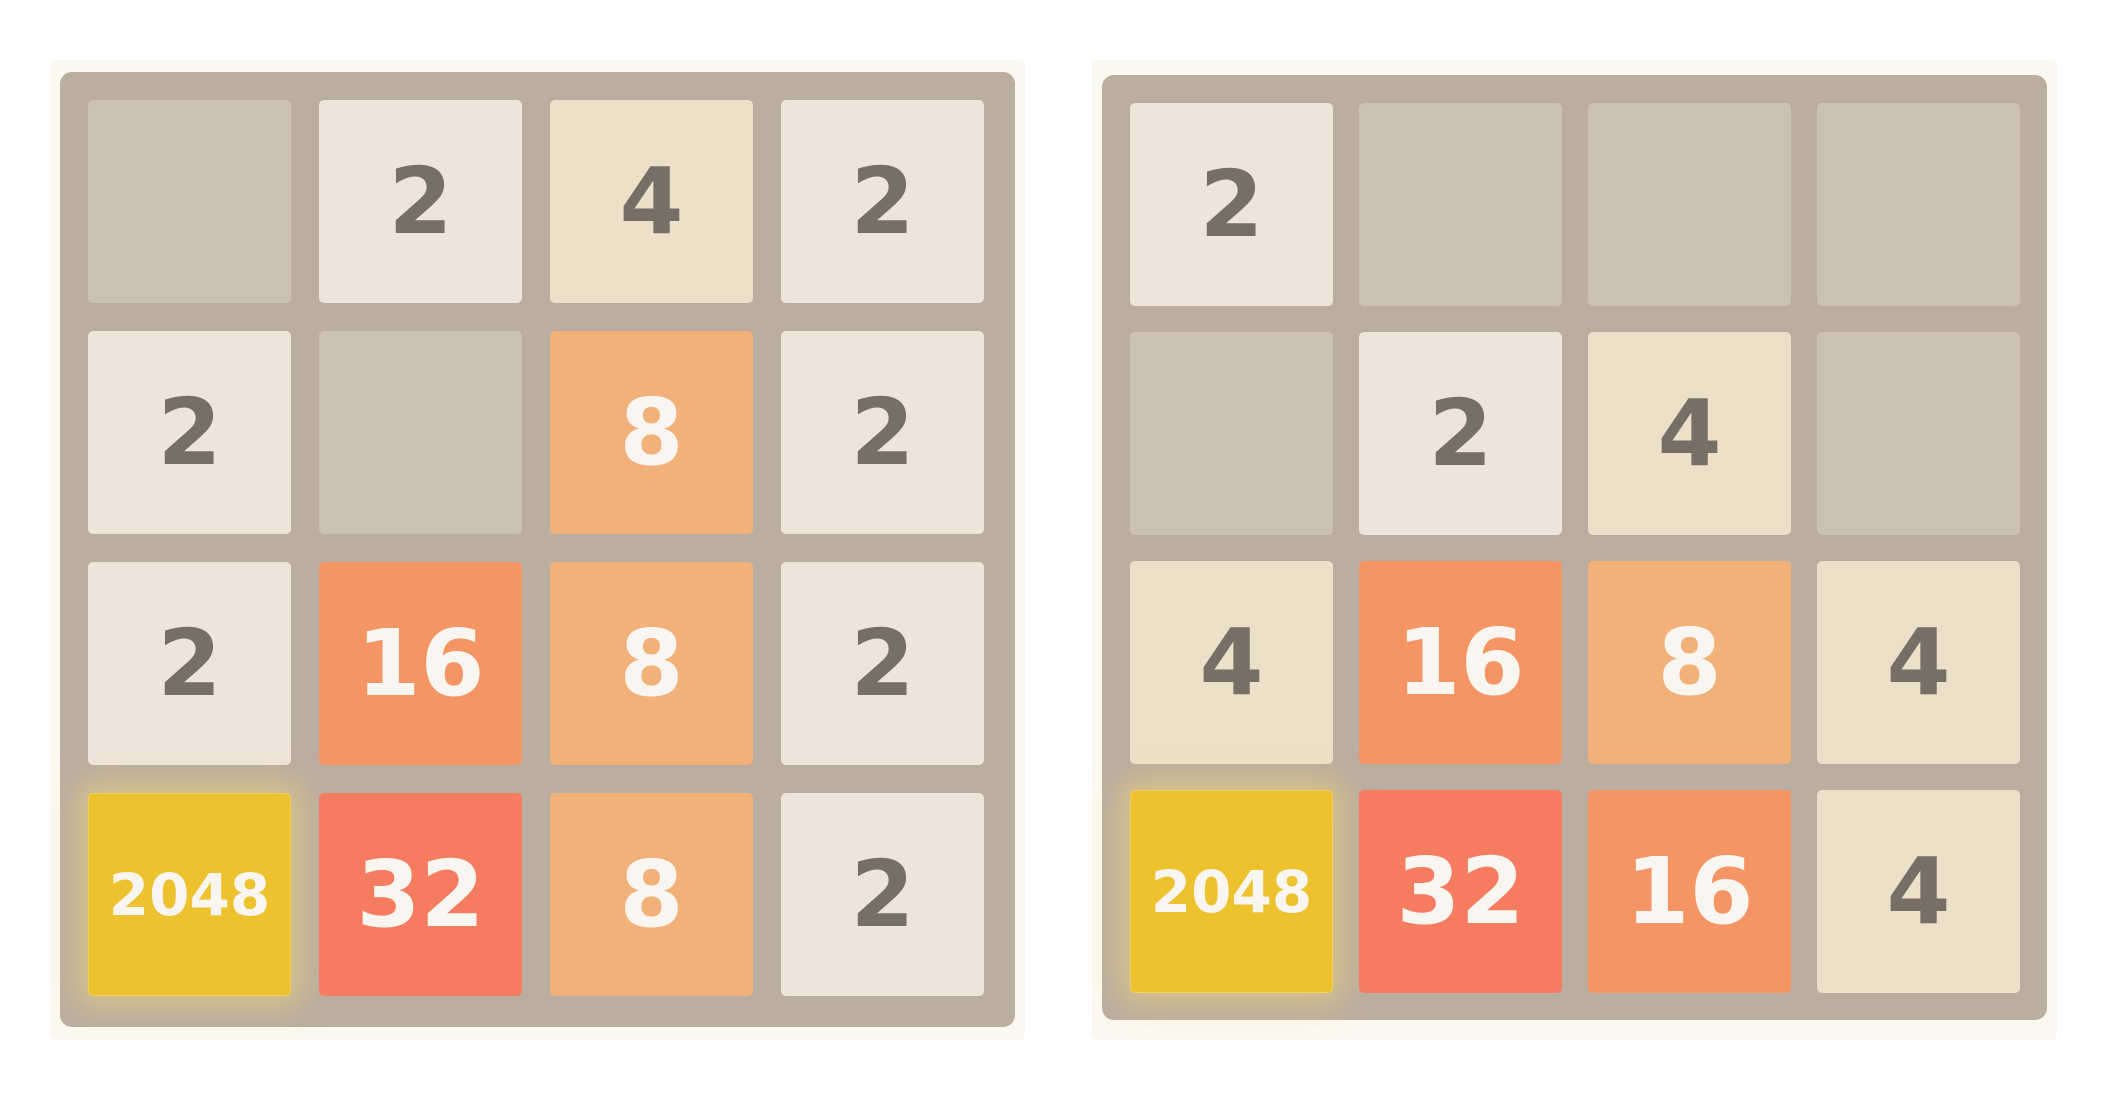 Image resolution: width=2106 pixels, height=1102 pixels. Describe the element at coordinates (882, 663) in the screenshot. I see `left-cell-r3c4: 2` at that location.